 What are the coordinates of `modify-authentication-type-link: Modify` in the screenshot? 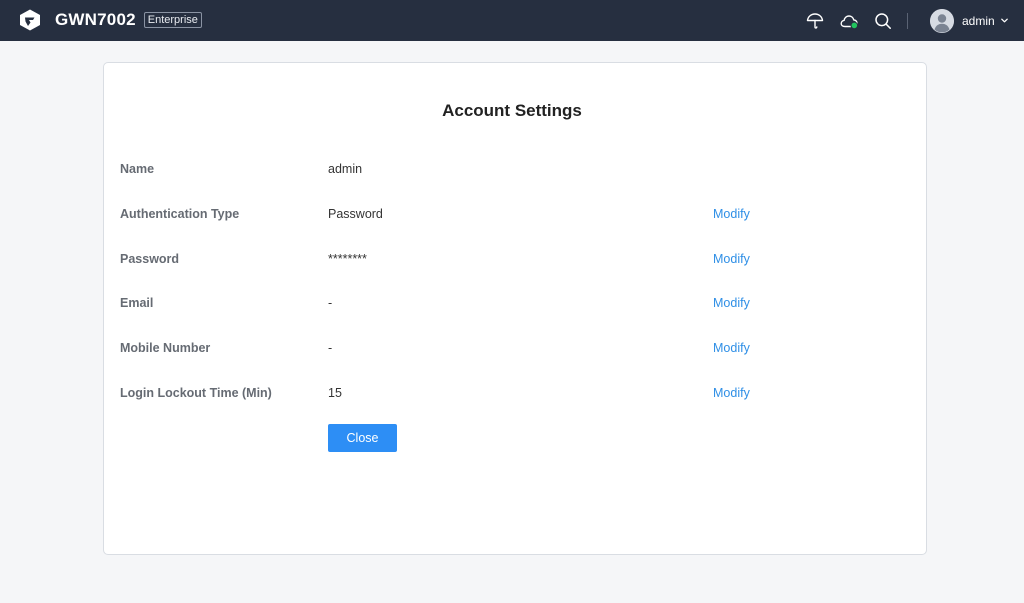 It's located at (731, 214).